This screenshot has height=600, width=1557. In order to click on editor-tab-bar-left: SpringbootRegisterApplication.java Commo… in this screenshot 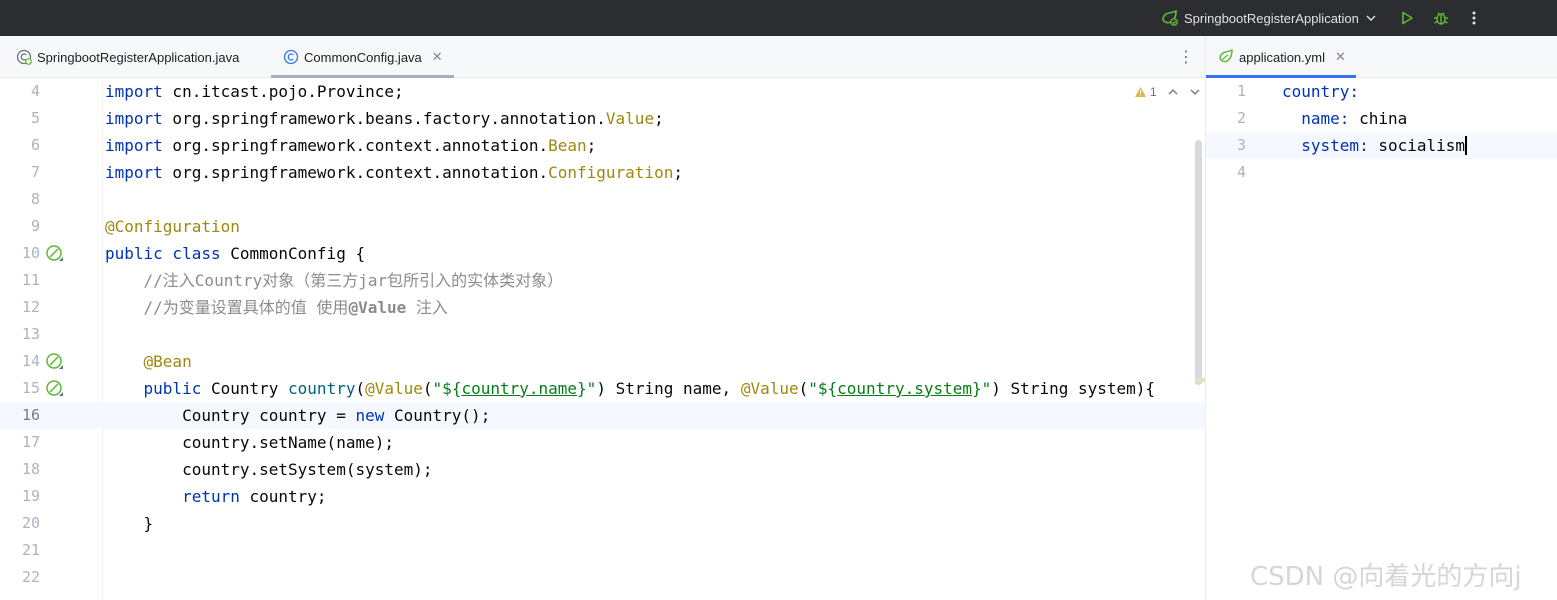, I will do `click(602, 57)`.